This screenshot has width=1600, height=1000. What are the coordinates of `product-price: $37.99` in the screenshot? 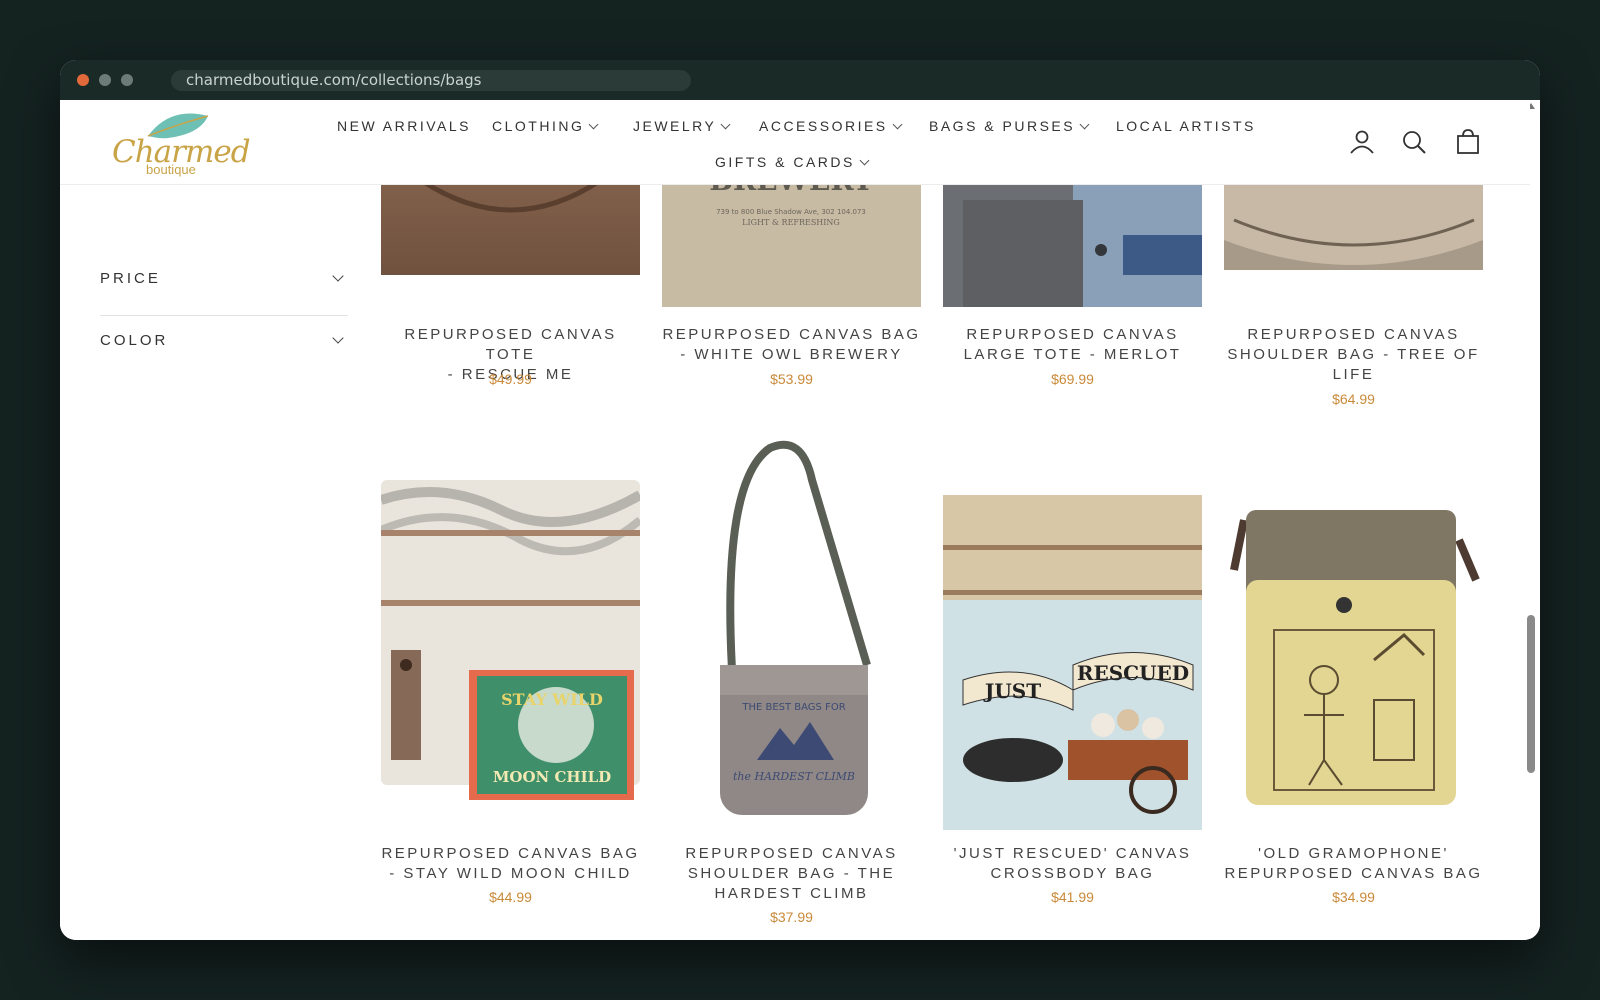 It's located at (791, 917).